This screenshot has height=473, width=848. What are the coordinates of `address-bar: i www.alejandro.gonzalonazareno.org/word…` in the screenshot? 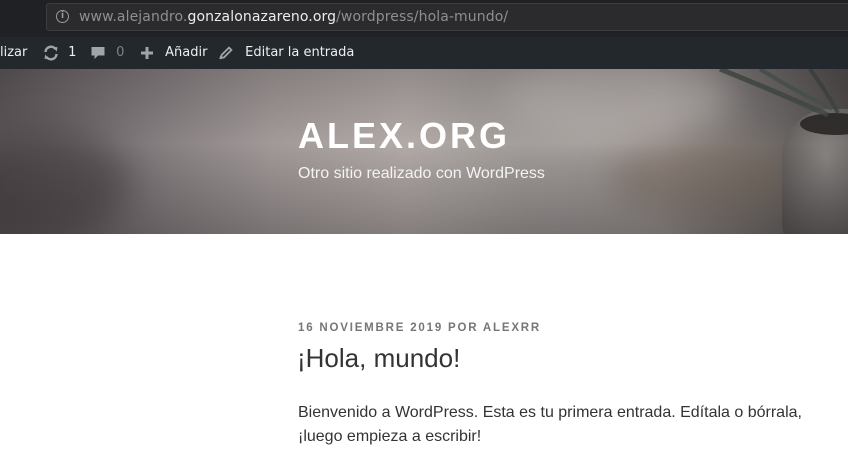 It's located at (447, 17).